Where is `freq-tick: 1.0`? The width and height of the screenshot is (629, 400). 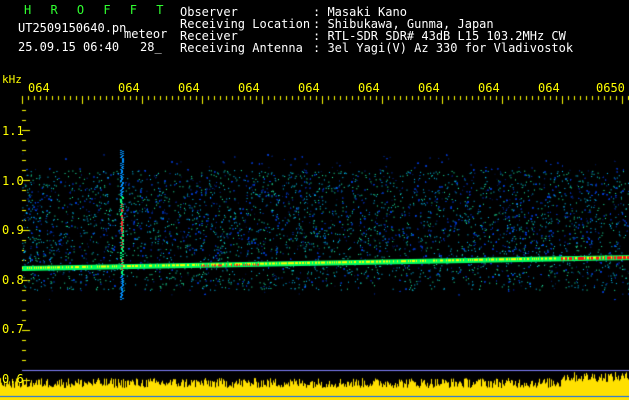
freq-tick: 1.0 is located at coordinates (13, 181).